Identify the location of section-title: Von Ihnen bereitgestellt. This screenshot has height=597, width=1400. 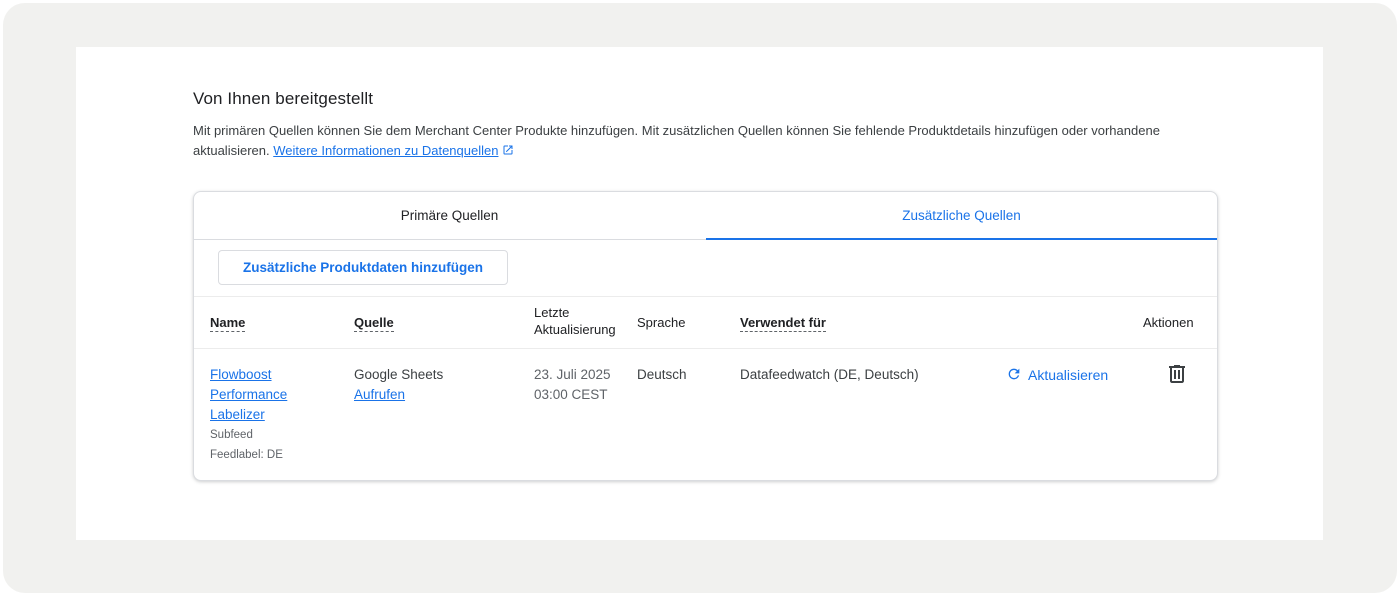
(283, 98).